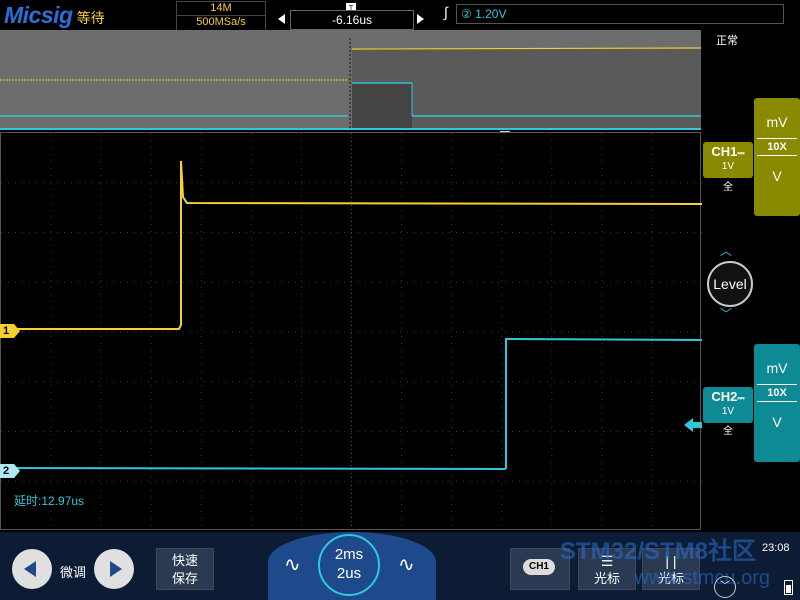 The image size is (800, 600). I want to click on ch1-bandwidth: 全, so click(728, 187).